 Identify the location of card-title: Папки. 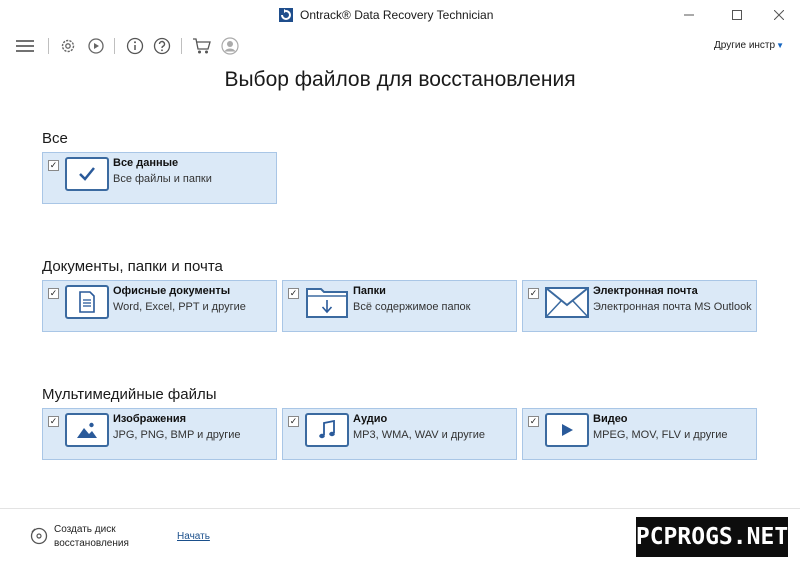
(369, 291).